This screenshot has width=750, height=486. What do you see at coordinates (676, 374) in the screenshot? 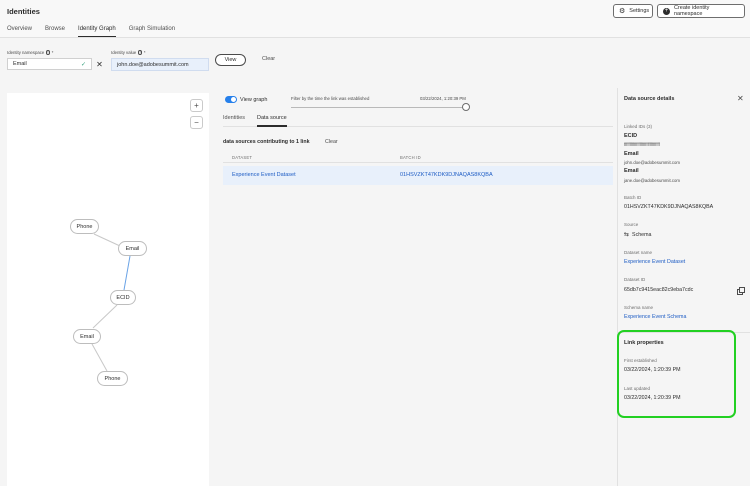
I see `link-properties-highlight` at bounding box center [676, 374].